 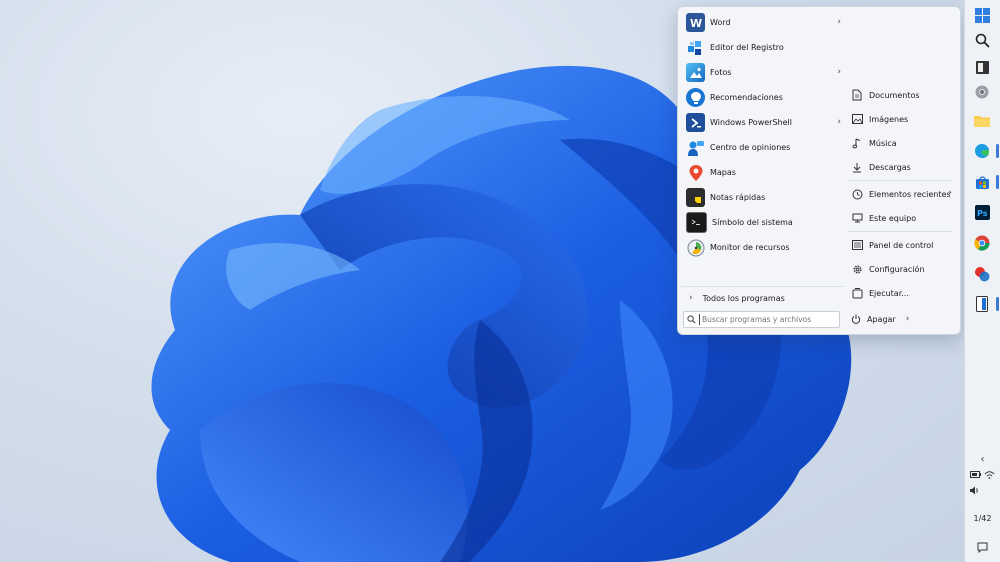 I want to click on place-label: Descargas, so click(x=890, y=167).